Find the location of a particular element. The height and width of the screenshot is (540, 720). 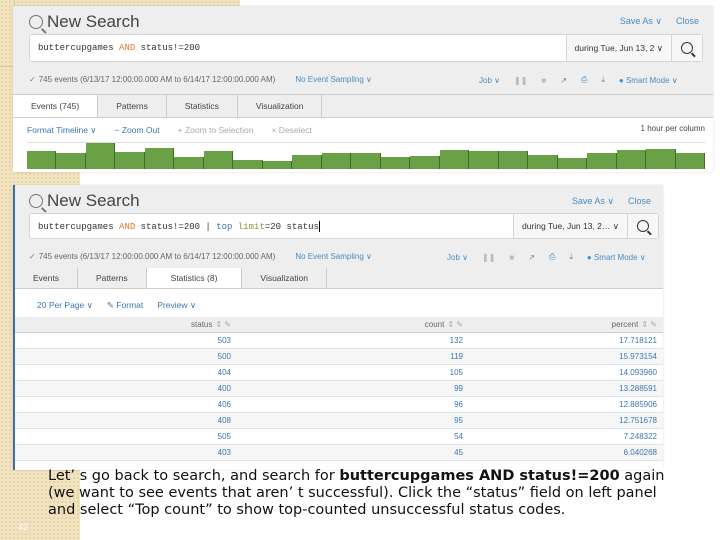

cell-percent: 12.751678 is located at coordinates (566, 420).